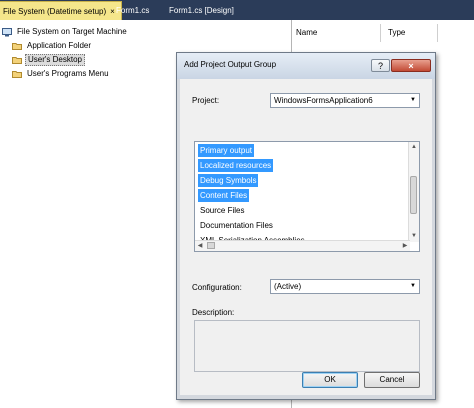  Describe the element at coordinates (68, 73) in the screenshot. I see `tree-item-label: User's Programs Menu` at that location.